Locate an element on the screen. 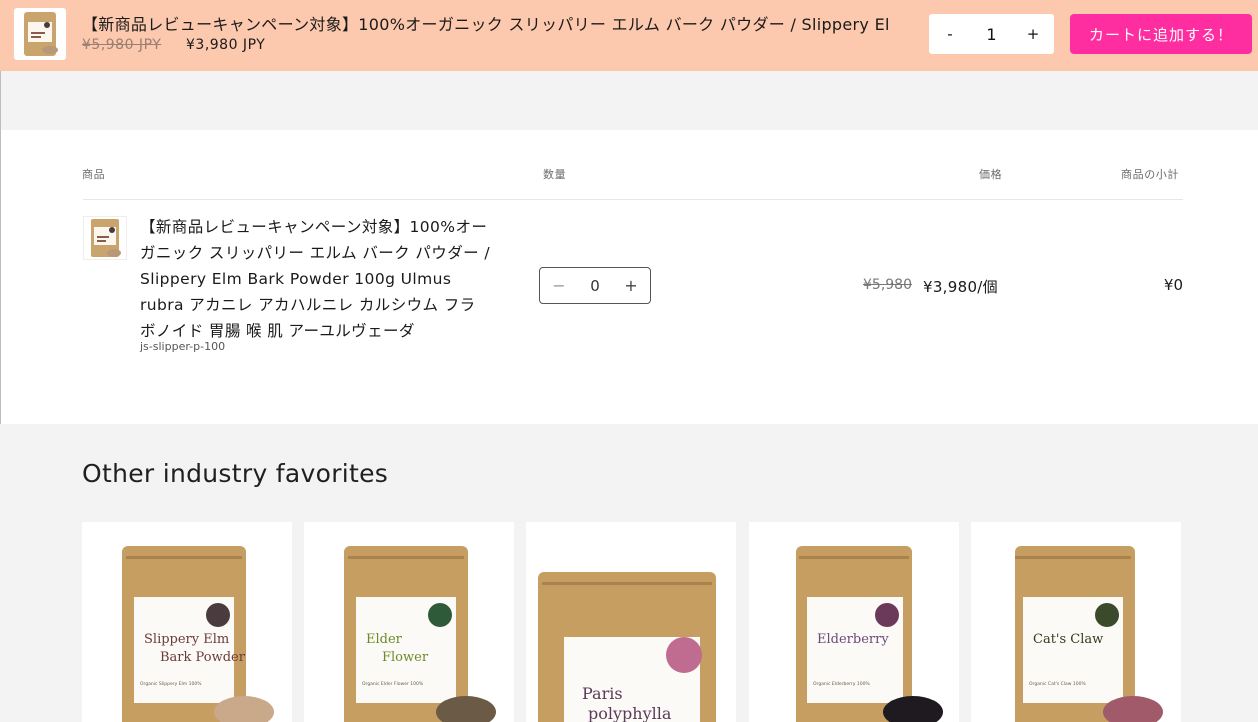  cart-original-price: ¥5,980 is located at coordinates (887, 285).